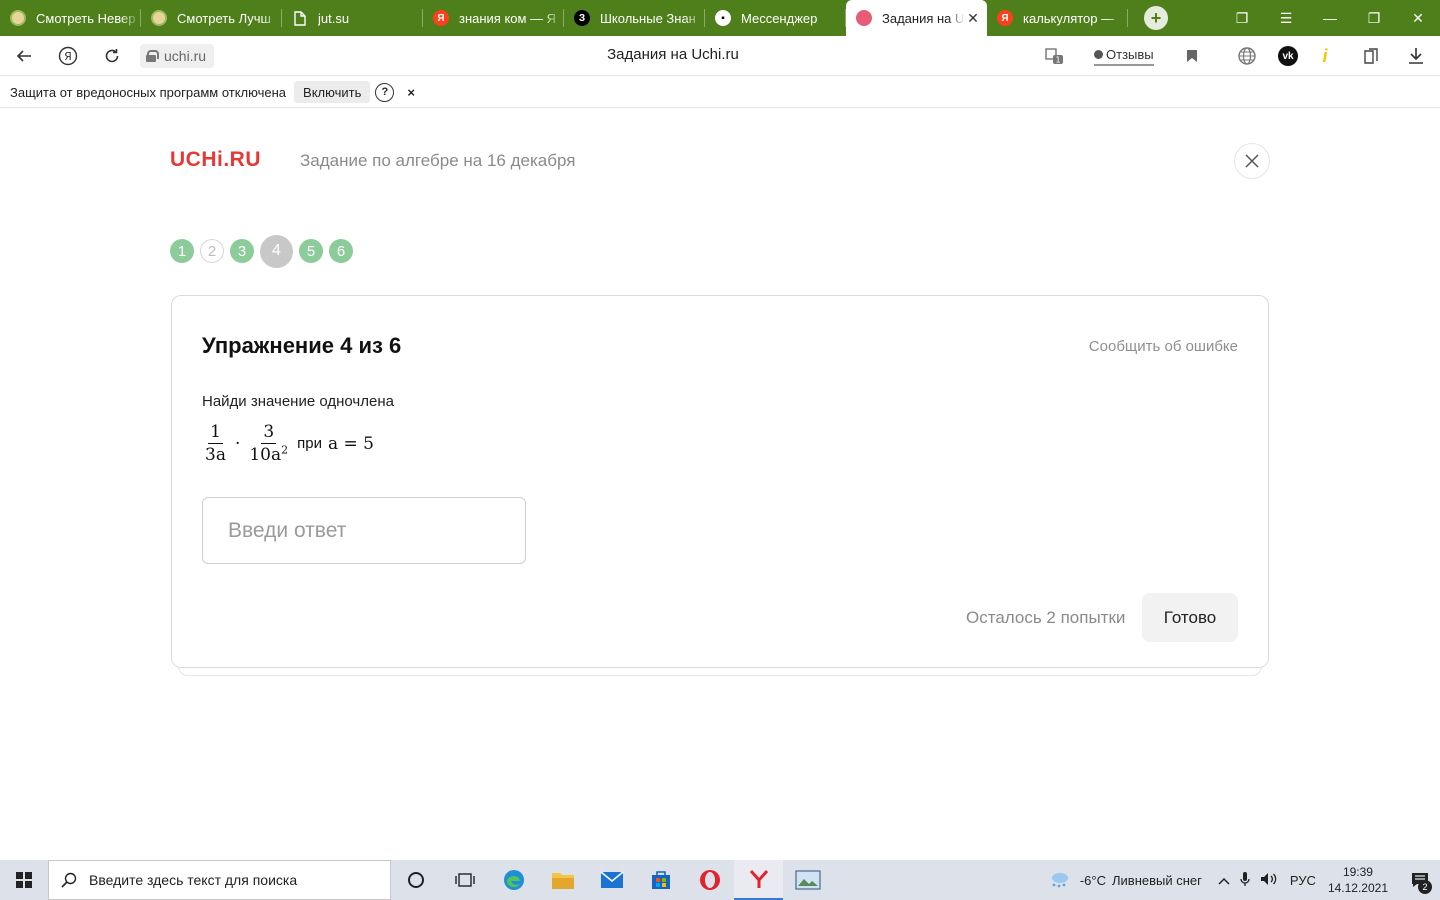 The width and height of the screenshot is (1440, 900). What do you see at coordinates (364, 530) in the screenshot?
I see `answer-input` at bounding box center [364, 530].